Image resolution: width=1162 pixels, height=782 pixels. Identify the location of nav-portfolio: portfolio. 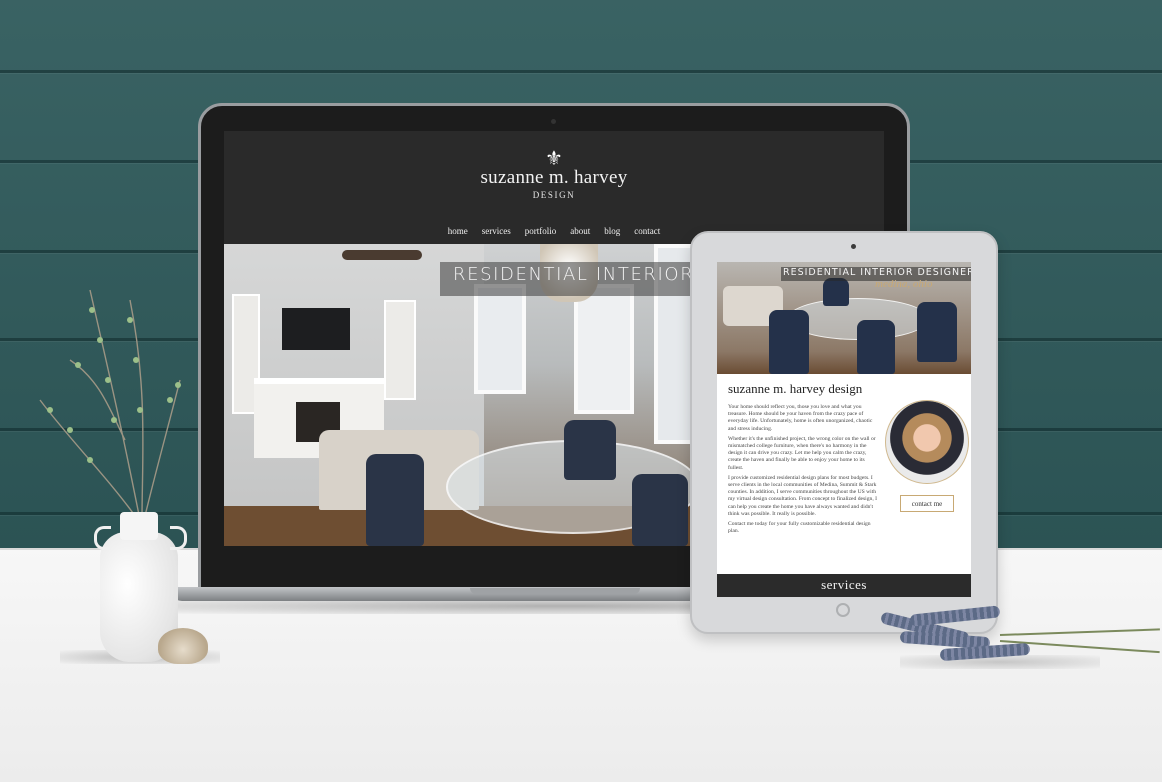
(541, 231).